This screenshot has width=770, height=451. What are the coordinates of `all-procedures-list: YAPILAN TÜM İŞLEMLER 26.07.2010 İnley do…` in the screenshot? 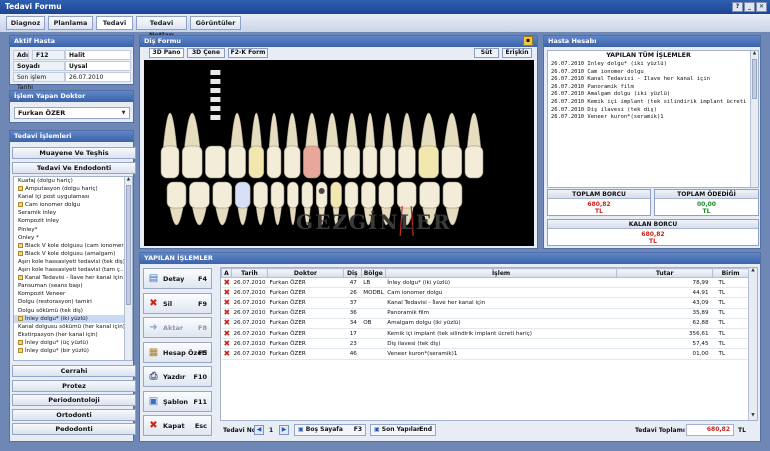 It's located at (653, 119).